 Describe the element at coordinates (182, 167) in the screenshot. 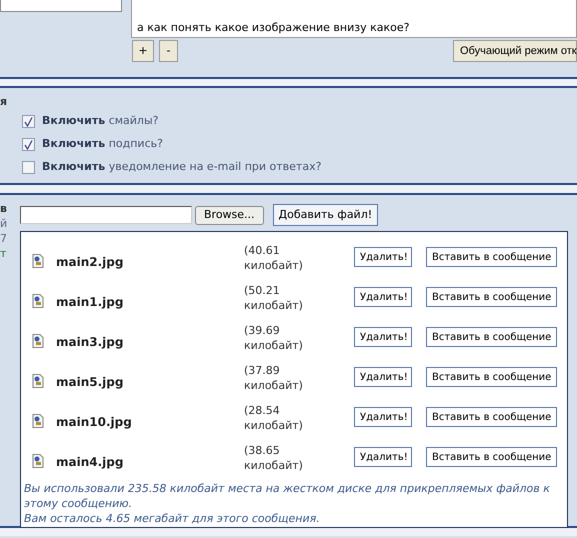

I see `checkbox-label: Включить уведомление на e-mail при ответах?` at that location.